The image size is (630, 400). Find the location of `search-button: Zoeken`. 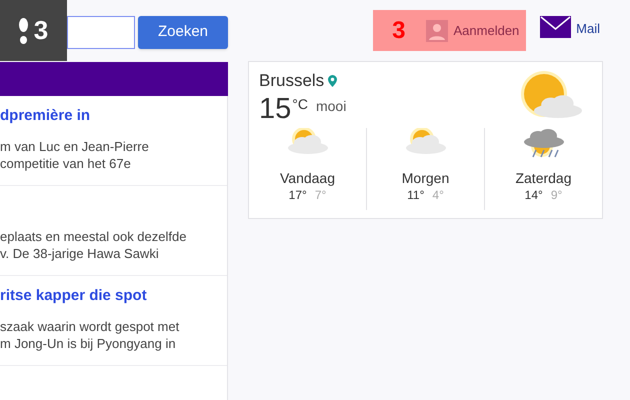

search-button: Zoeken is located at coordinates (183, 32).